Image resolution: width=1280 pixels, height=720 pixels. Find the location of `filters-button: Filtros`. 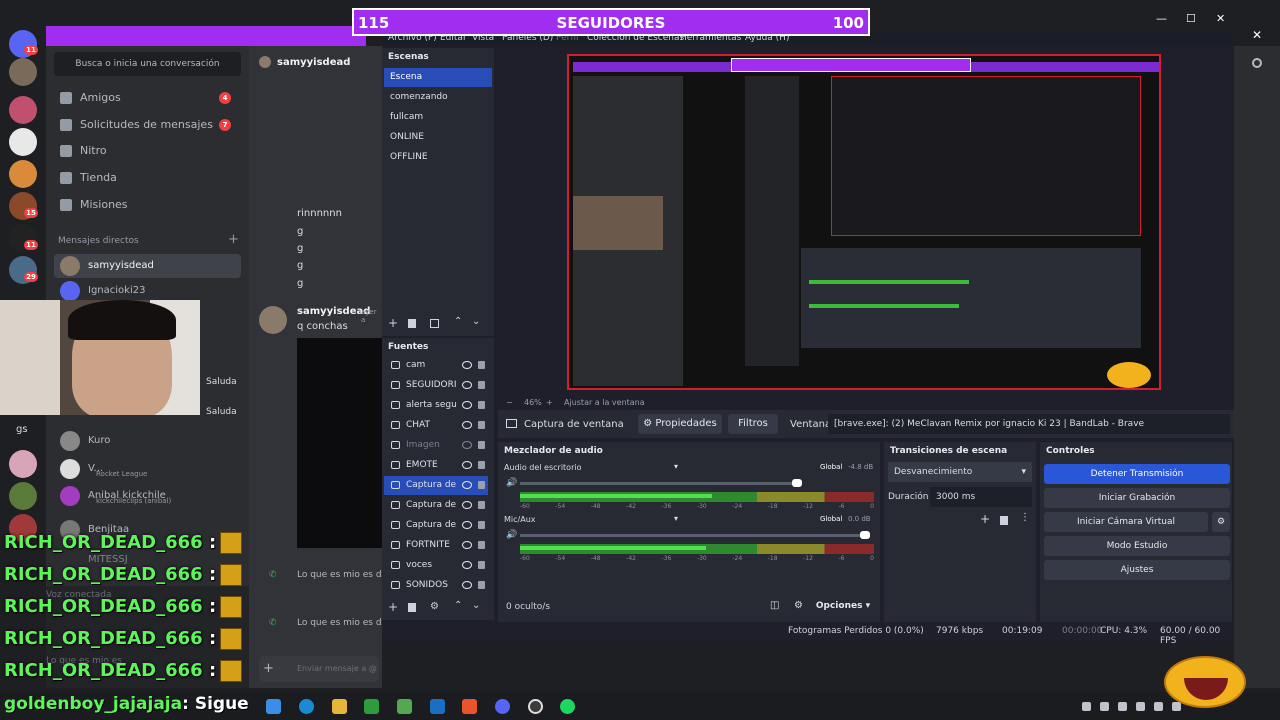

filters-button: Filtros is located at coordinates (753, 424).